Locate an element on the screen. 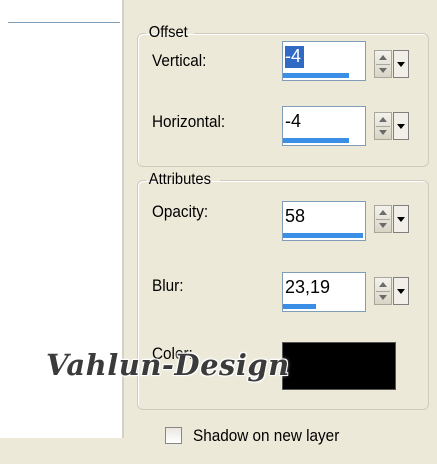  blur-slider is located at coordinates (299, 306).